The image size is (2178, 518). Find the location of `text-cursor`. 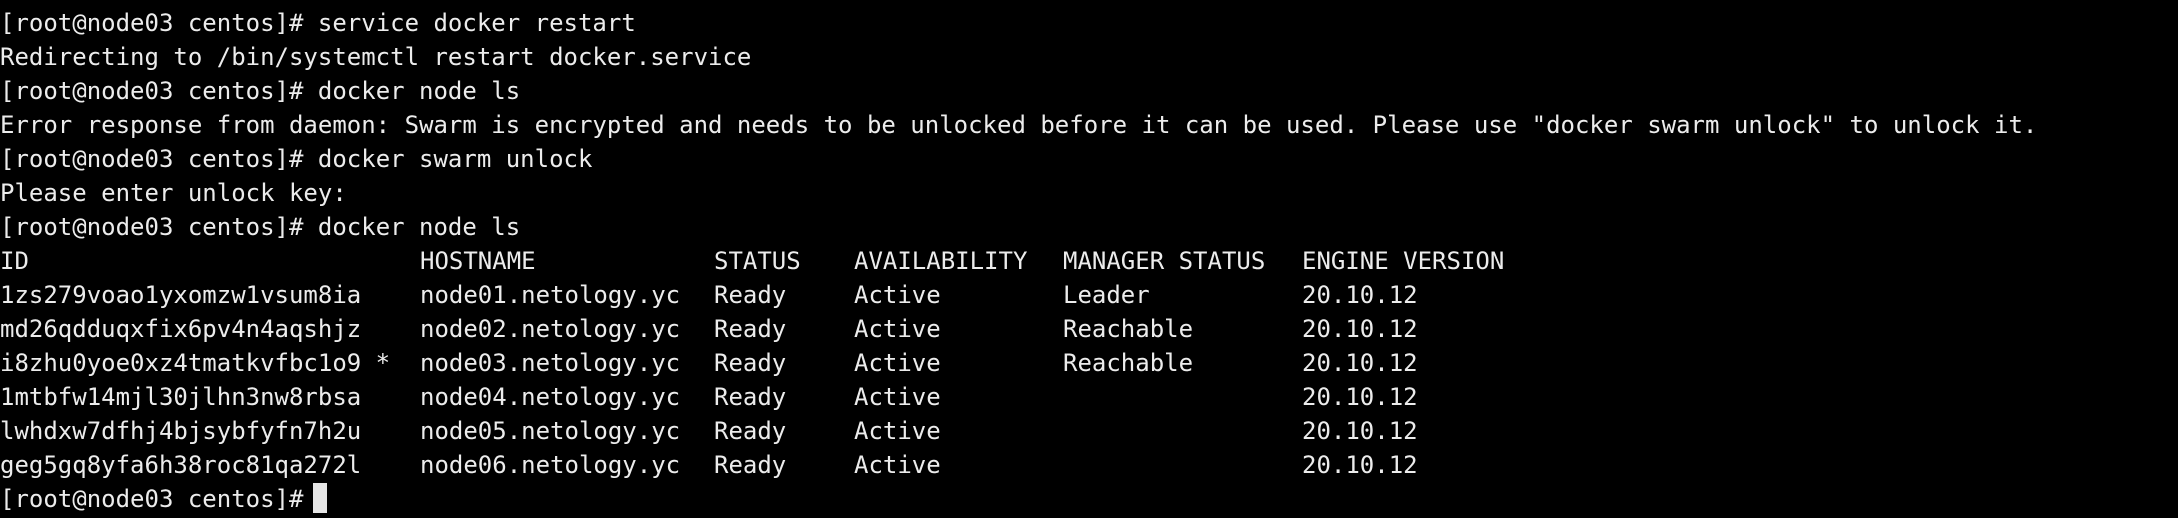

text-cursor is located at coordinates (320, 498).